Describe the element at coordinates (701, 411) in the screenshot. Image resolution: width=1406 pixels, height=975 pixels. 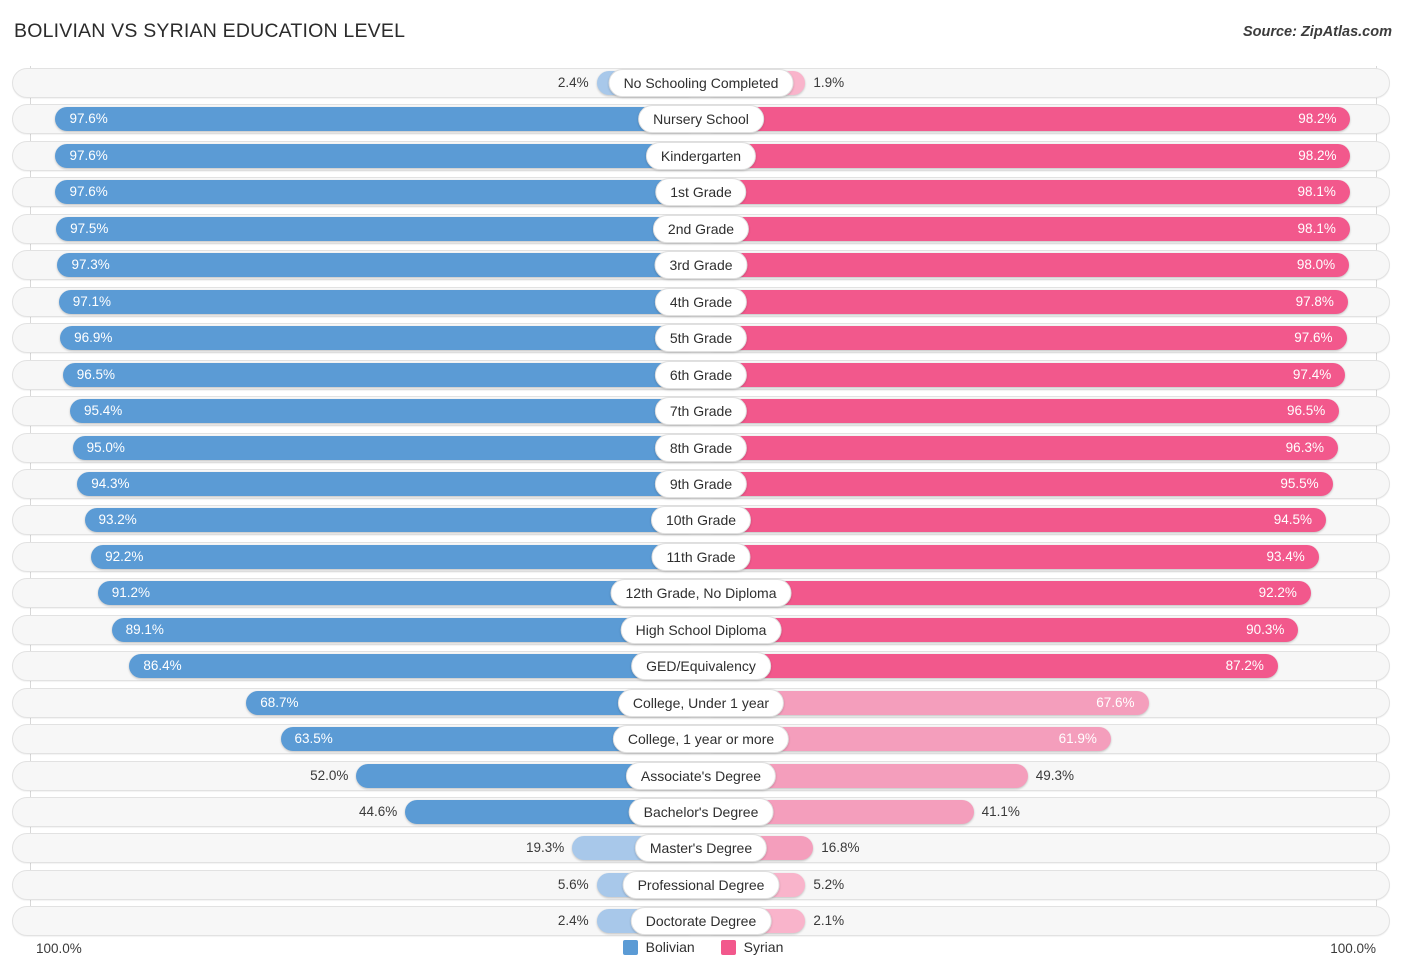
I see `table-row: 95.4% 96.5% 7th Grade` at that location.